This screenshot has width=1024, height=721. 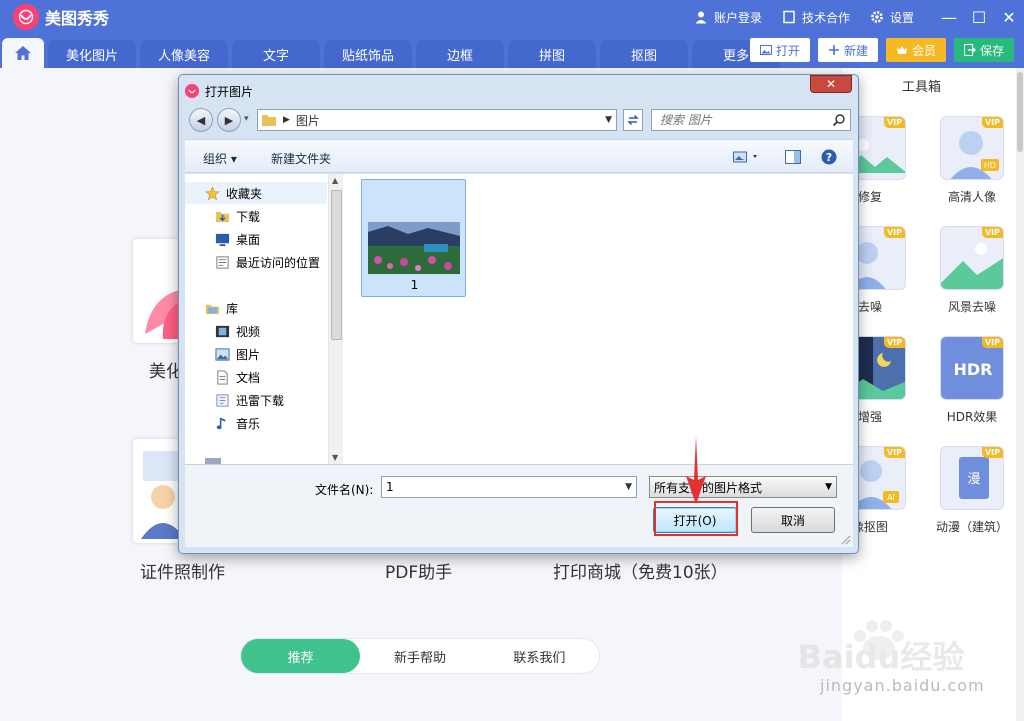 What do you see at coordinates (789, 17) in the screenshot?
I see `document-icon` at bounding box center [789, 17].